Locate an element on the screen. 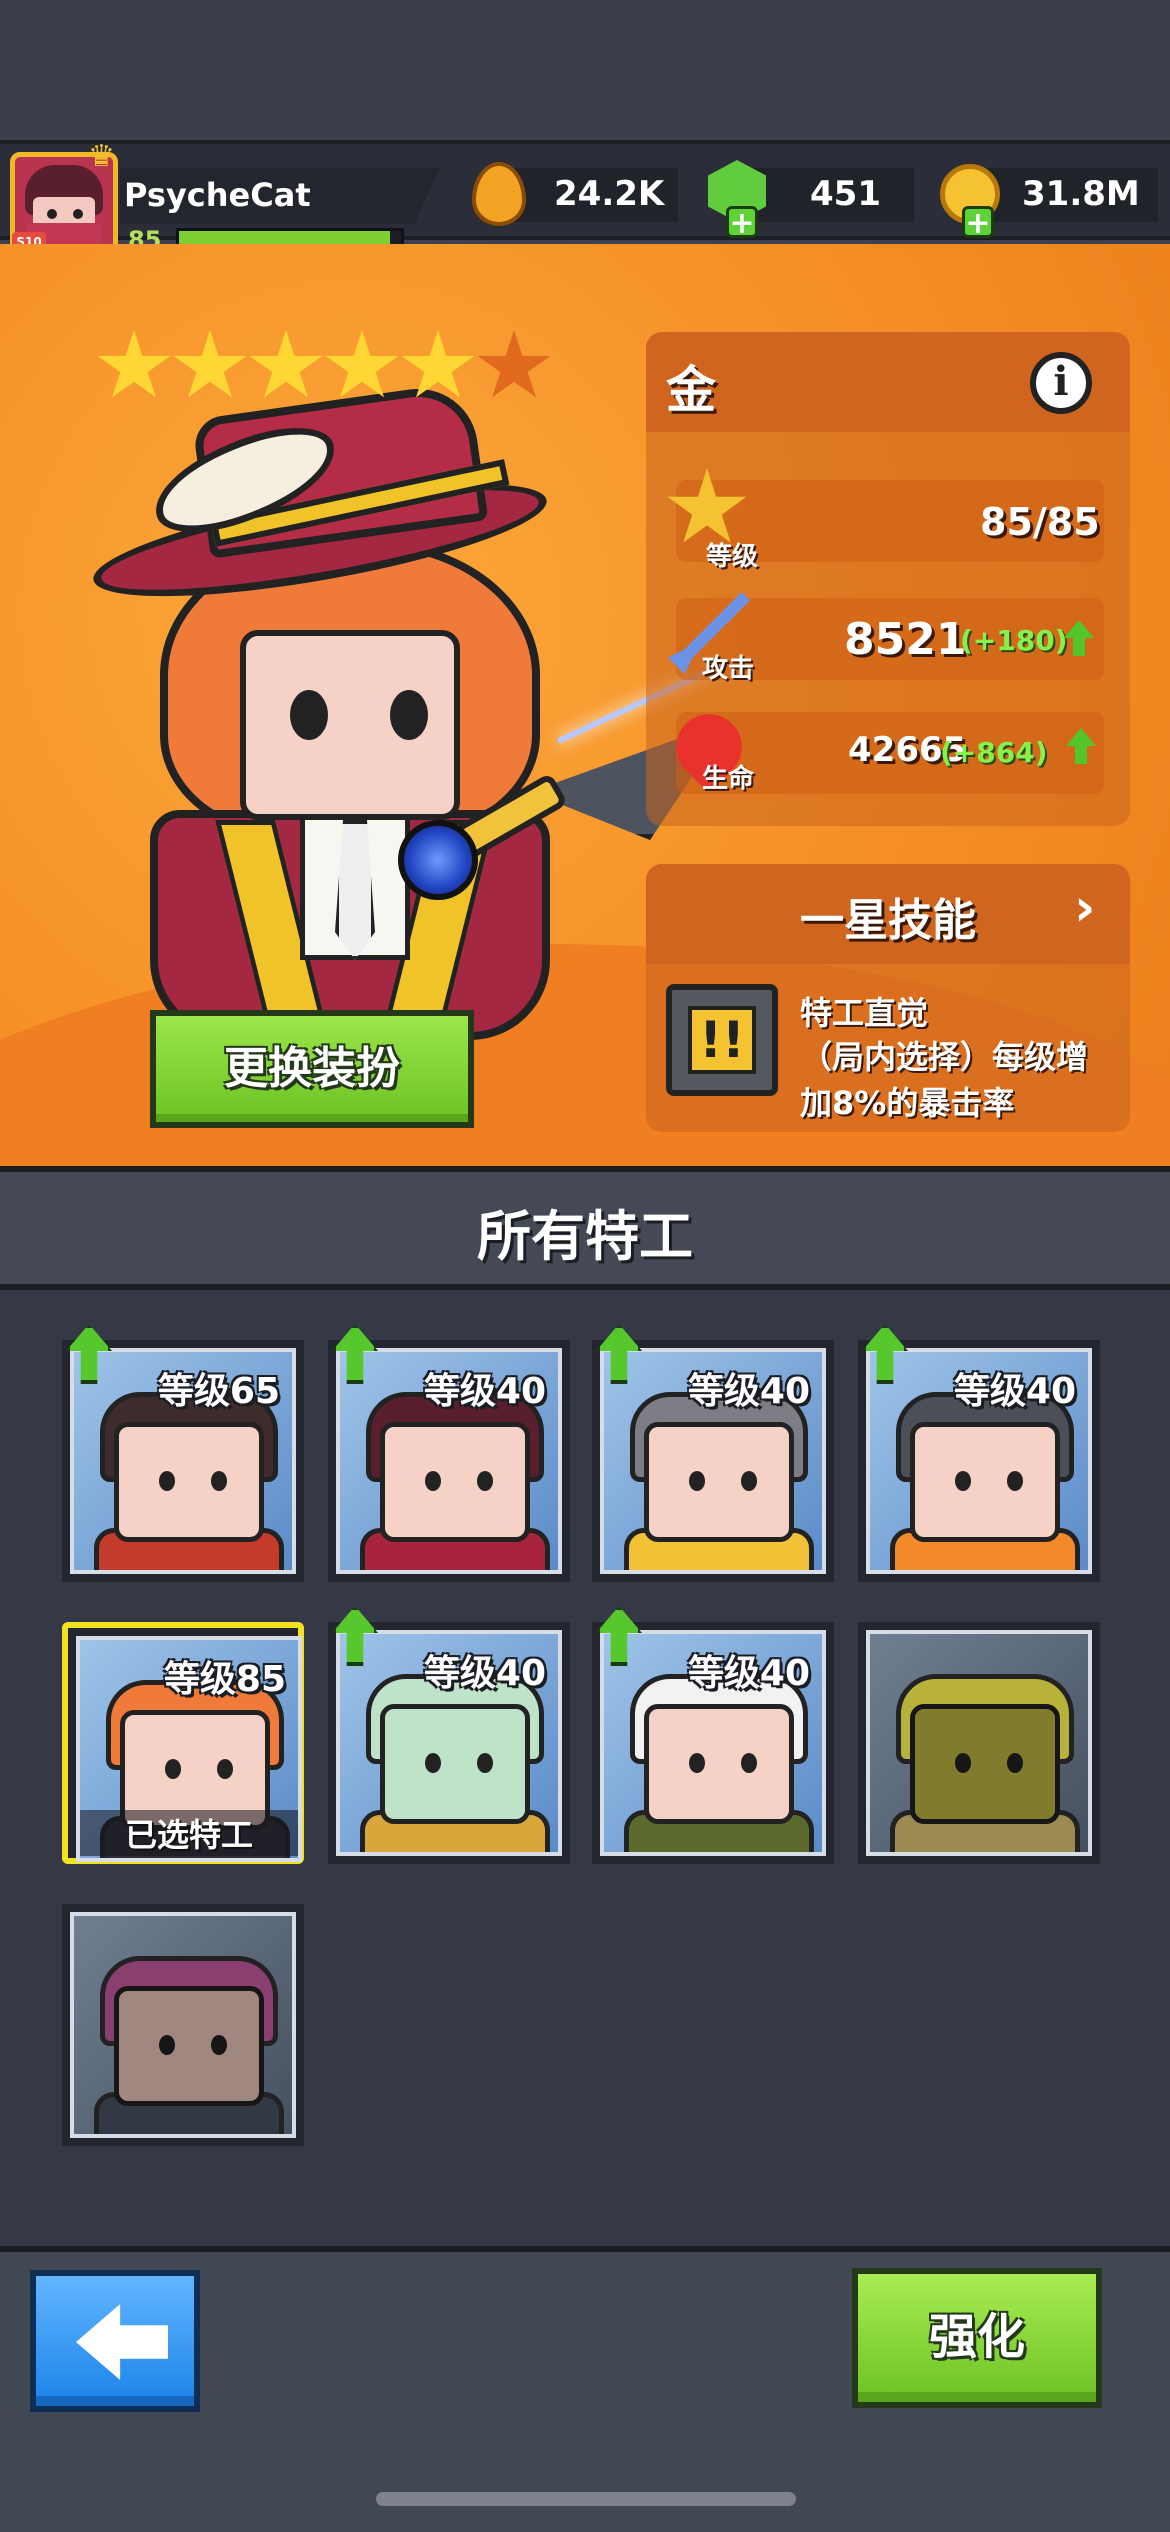  crown-icon: ♛ is located at coordinates (101, 156).